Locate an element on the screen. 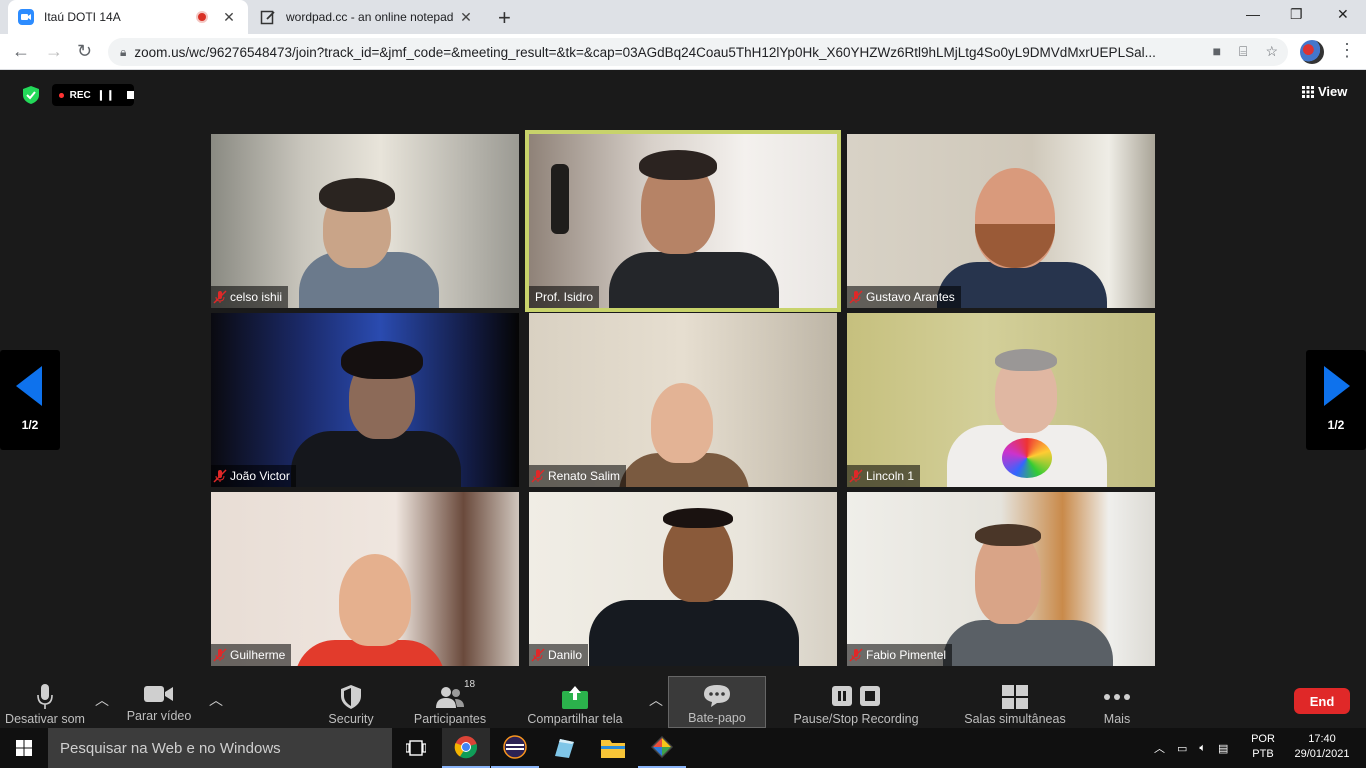 The width and height of the screenshot is (1366, 768). share-screen-icon is located at coordinates (575, 697).